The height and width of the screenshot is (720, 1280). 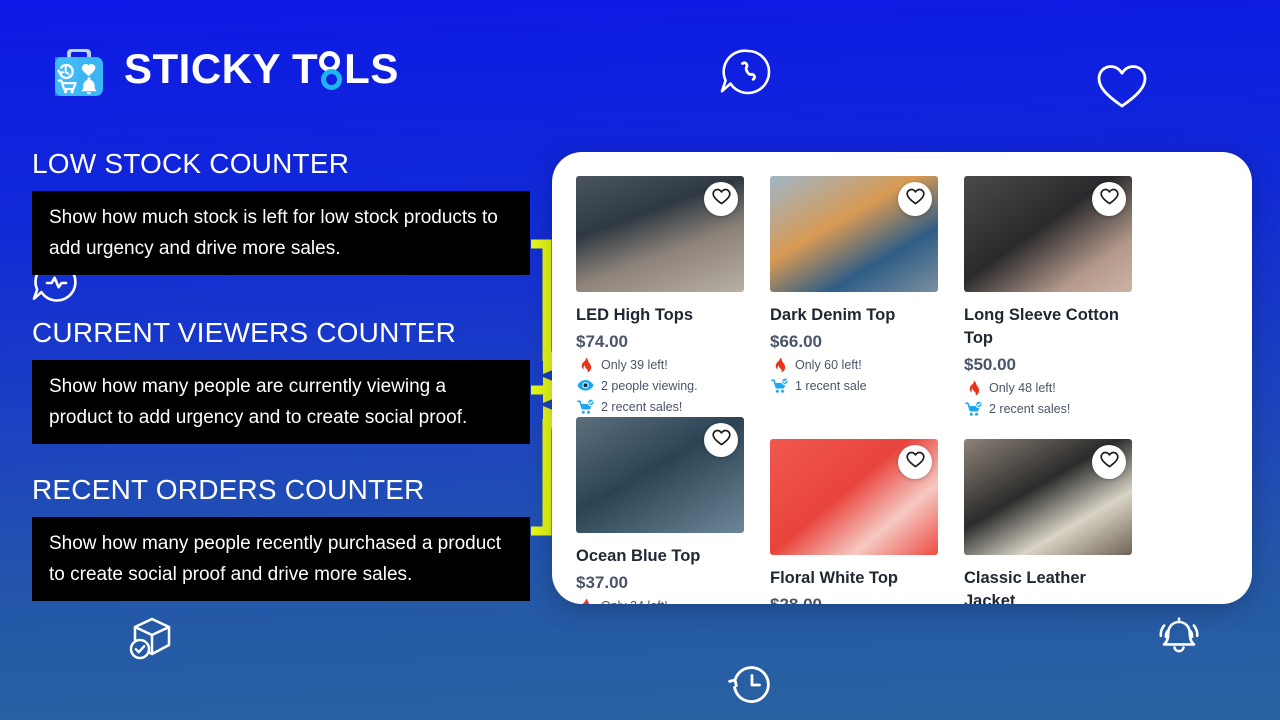 I want to click on product-card: Floral White Top $28.00, so click(x=867, y=521).